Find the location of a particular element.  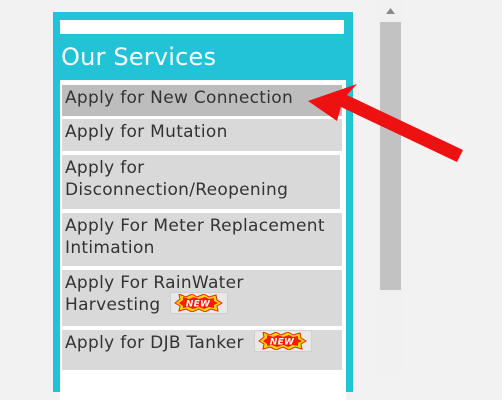

scroll-up-button is located at coordinates (390, 11).